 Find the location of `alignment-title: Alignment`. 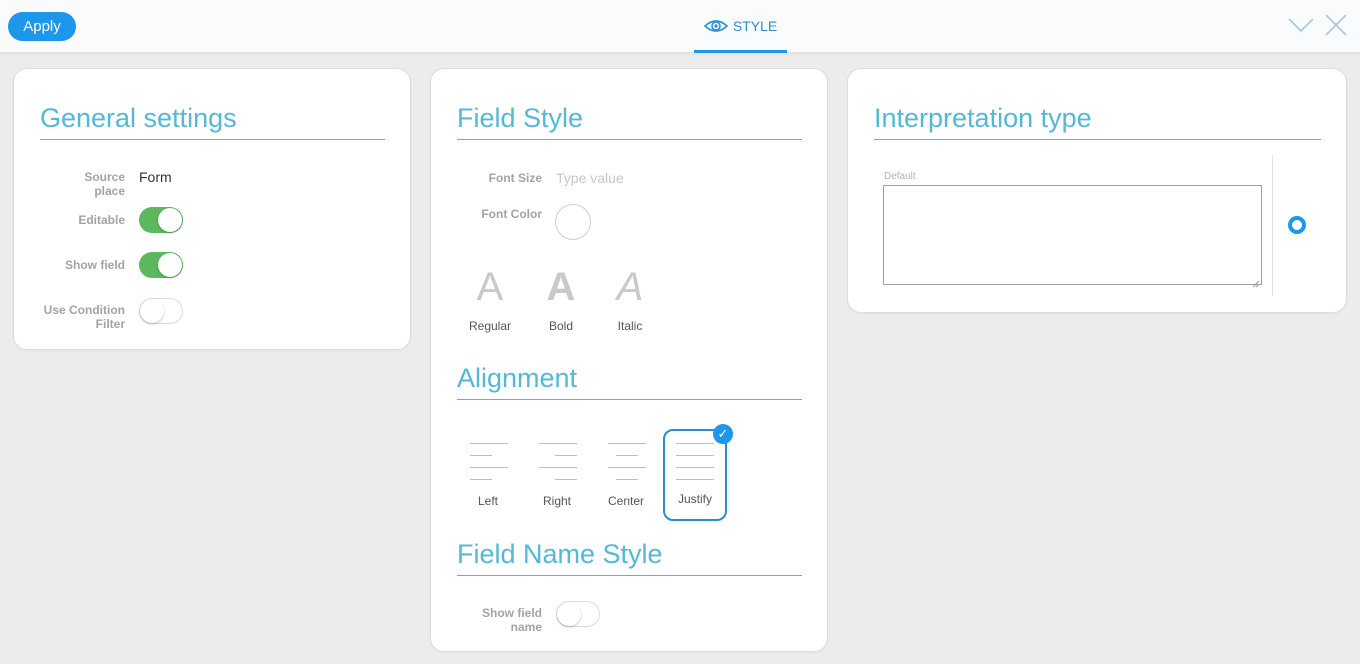

alignment-title: Alignment is located at coordinates (517, 378).